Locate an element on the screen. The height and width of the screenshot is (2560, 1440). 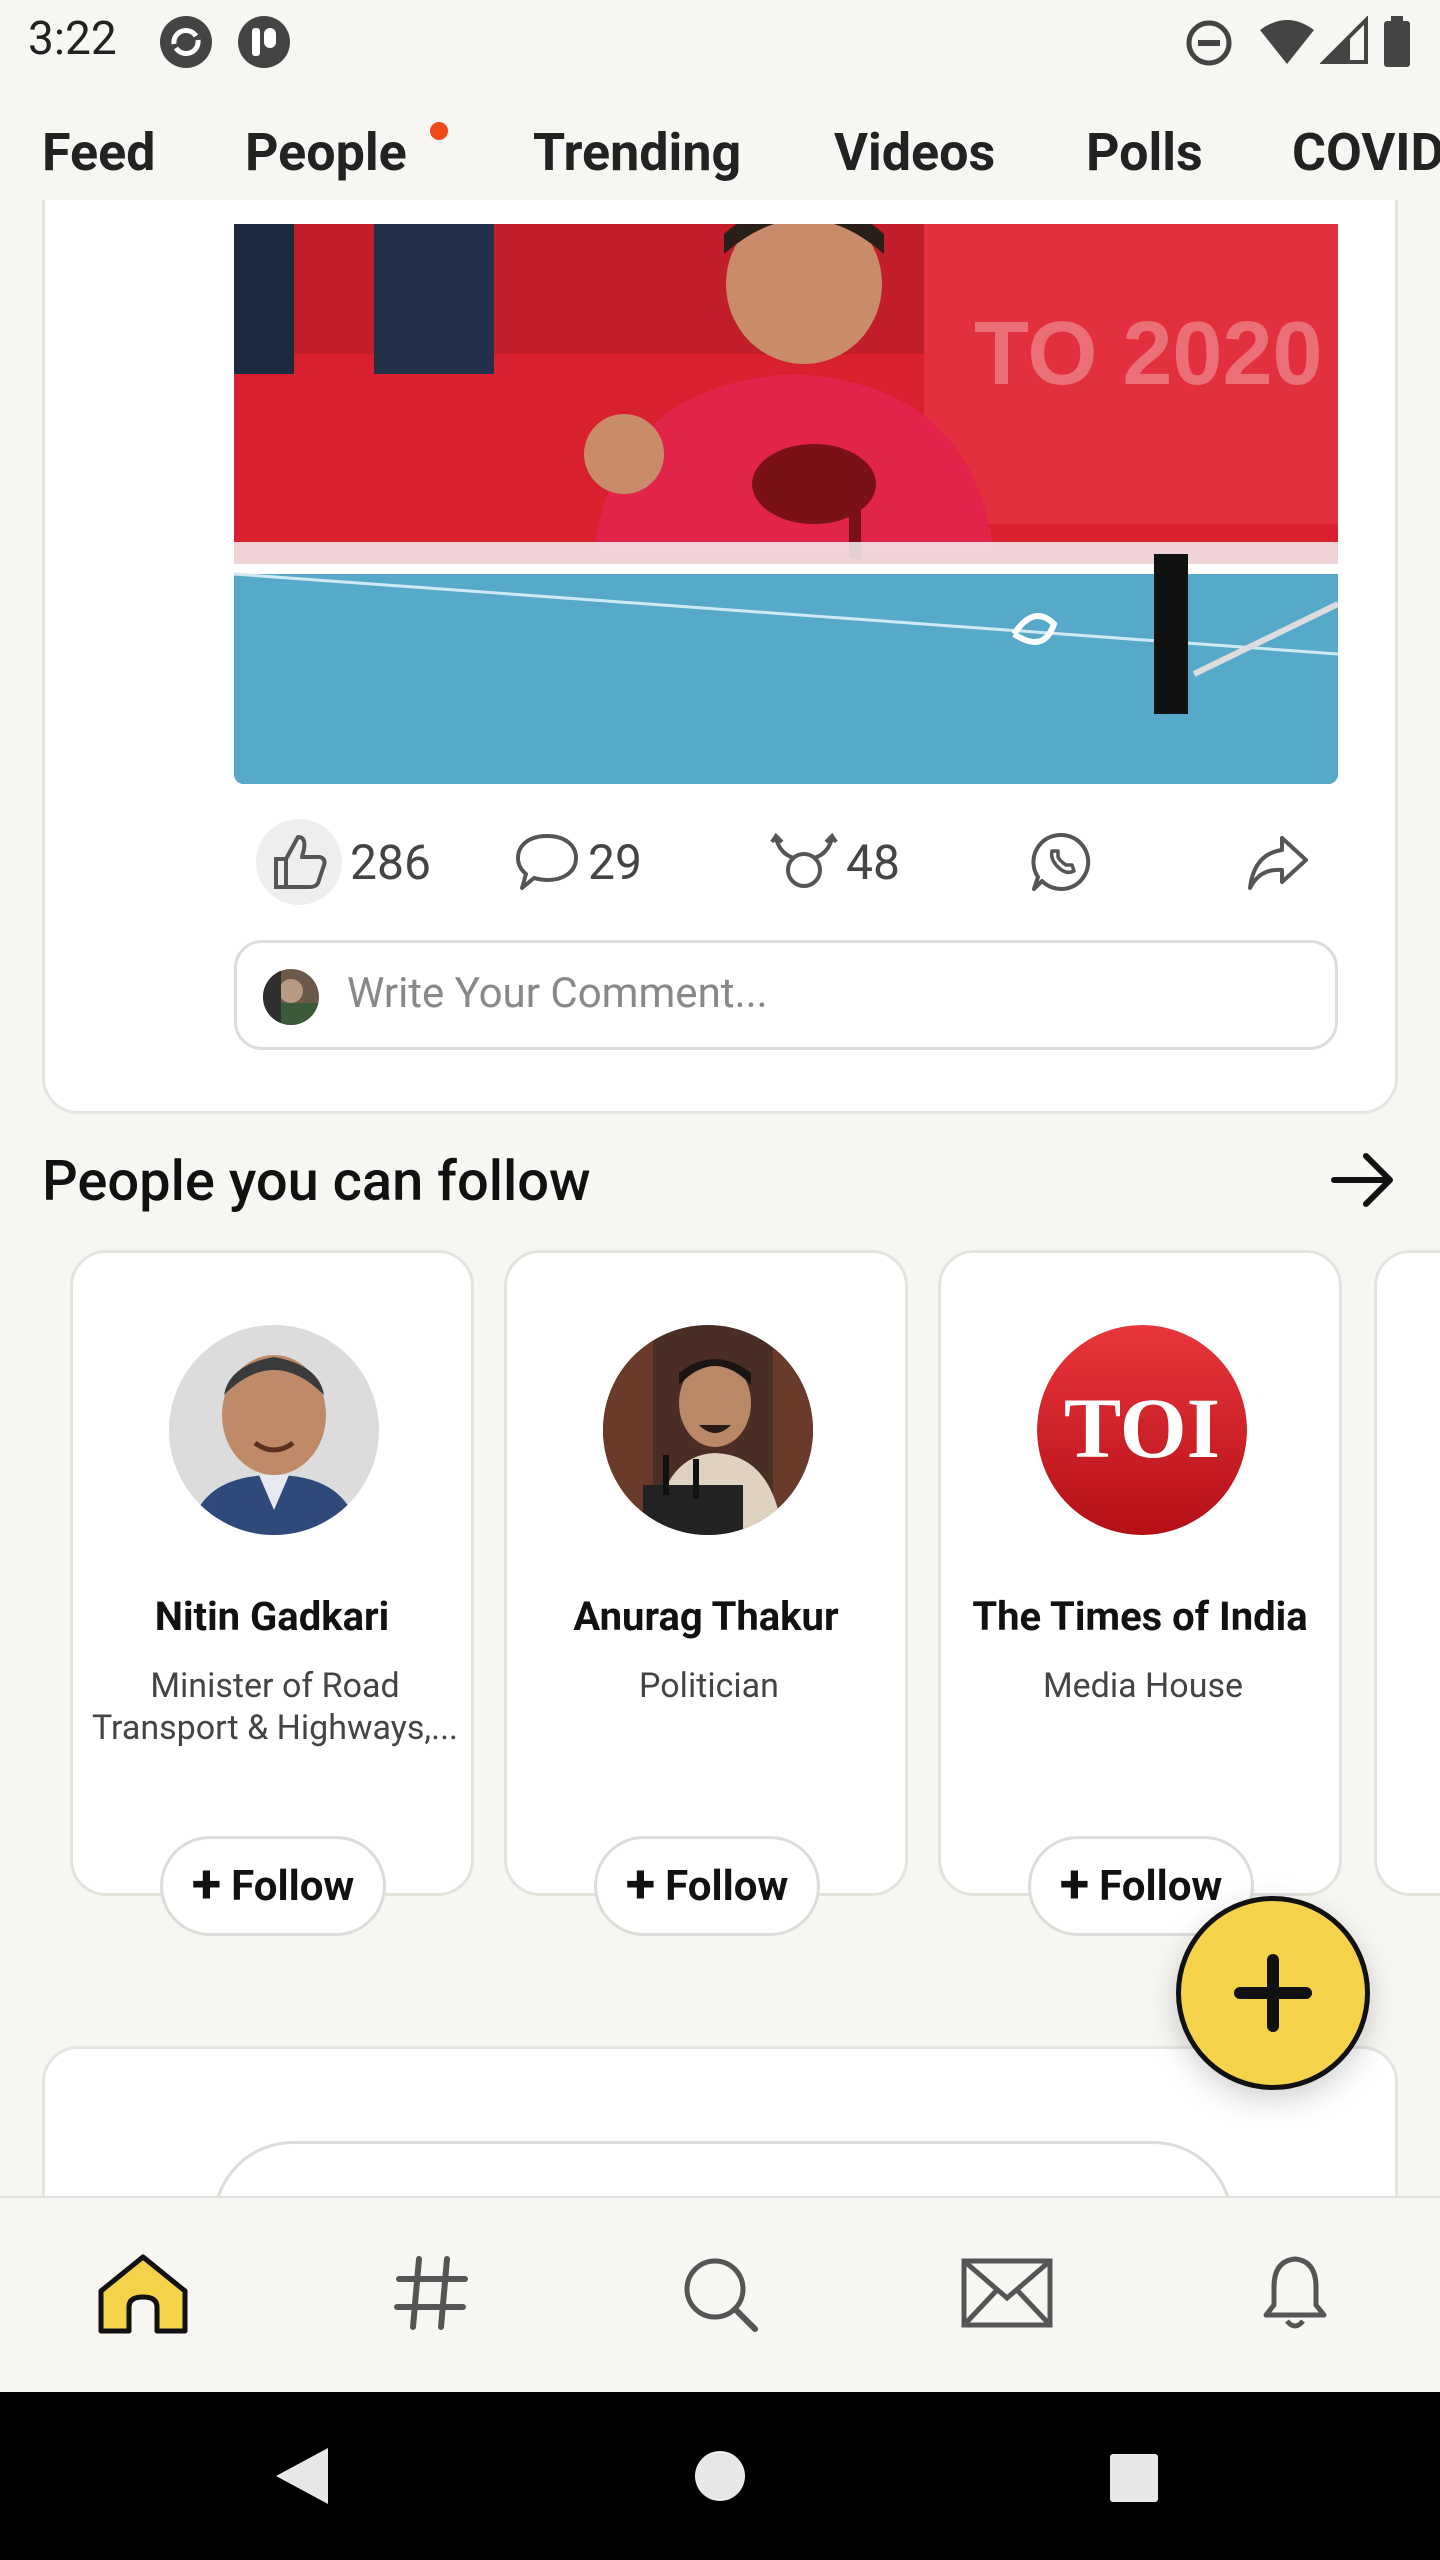
like-button is located at coordinates (299, 862).